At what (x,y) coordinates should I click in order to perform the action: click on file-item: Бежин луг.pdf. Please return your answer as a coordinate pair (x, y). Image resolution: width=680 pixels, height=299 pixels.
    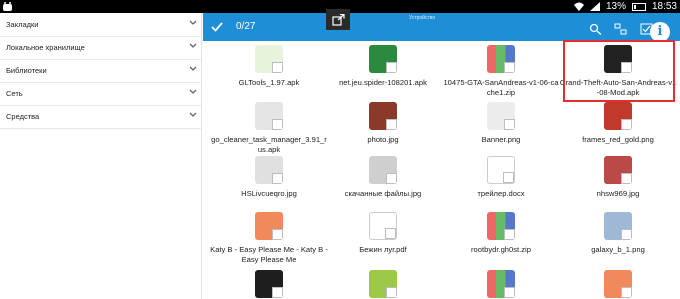
    Looking at the image, I should click on (383, 233).